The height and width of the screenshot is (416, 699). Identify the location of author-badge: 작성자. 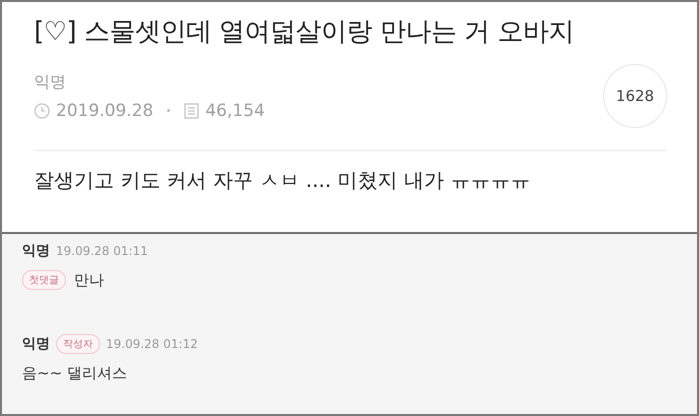
(78, 344).